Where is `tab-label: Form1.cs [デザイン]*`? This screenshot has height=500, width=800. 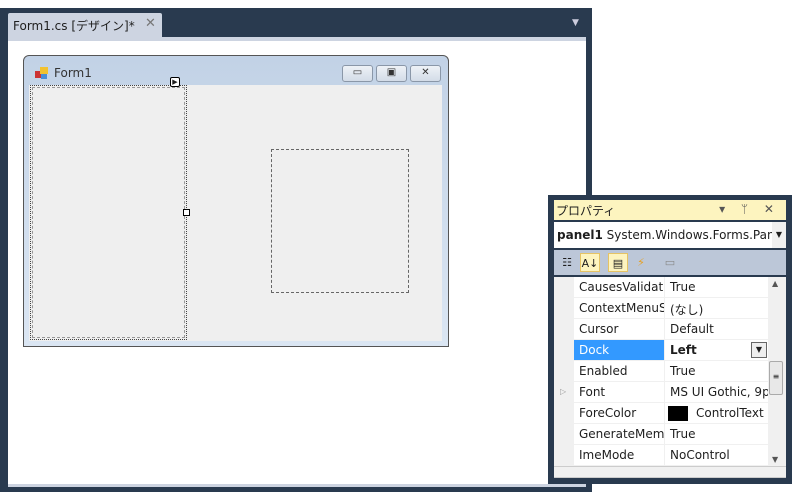
tab-label: Form1.cs [デザイン]* is located at coordinates (74, 26).